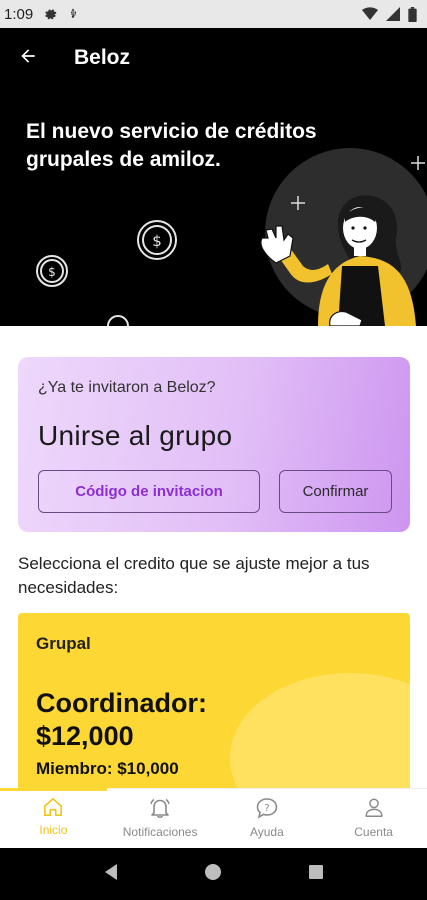  I want to click on nav-item-cuenta: Cuenta, so click(373, 818).